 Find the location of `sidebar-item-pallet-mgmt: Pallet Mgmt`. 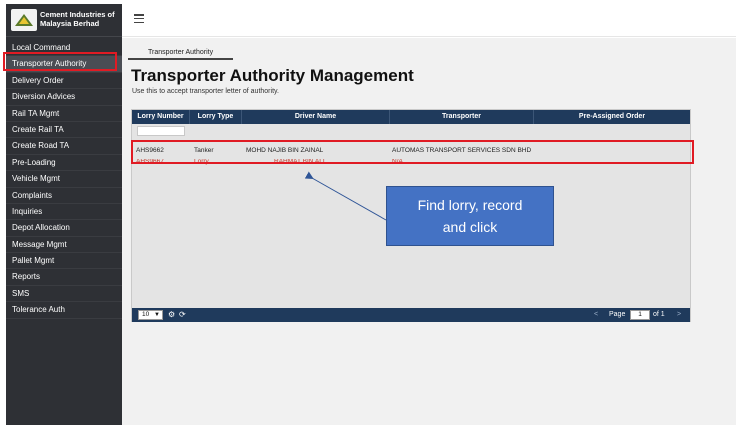

sidebar-item-pallet-mgmt: Pallet Mgmt is located at coordinates (64, 261).